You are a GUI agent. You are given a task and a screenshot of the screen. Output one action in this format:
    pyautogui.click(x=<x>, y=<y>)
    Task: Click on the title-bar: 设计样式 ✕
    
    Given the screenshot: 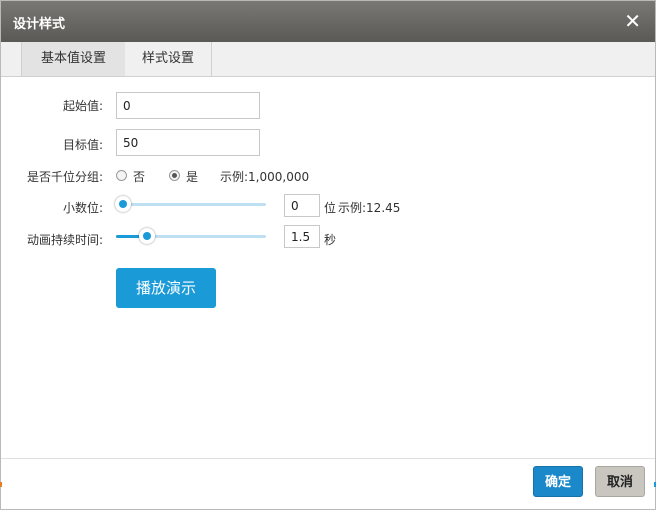 What is the action you would take?
    pyautogui.click(x=328, y=21)
    